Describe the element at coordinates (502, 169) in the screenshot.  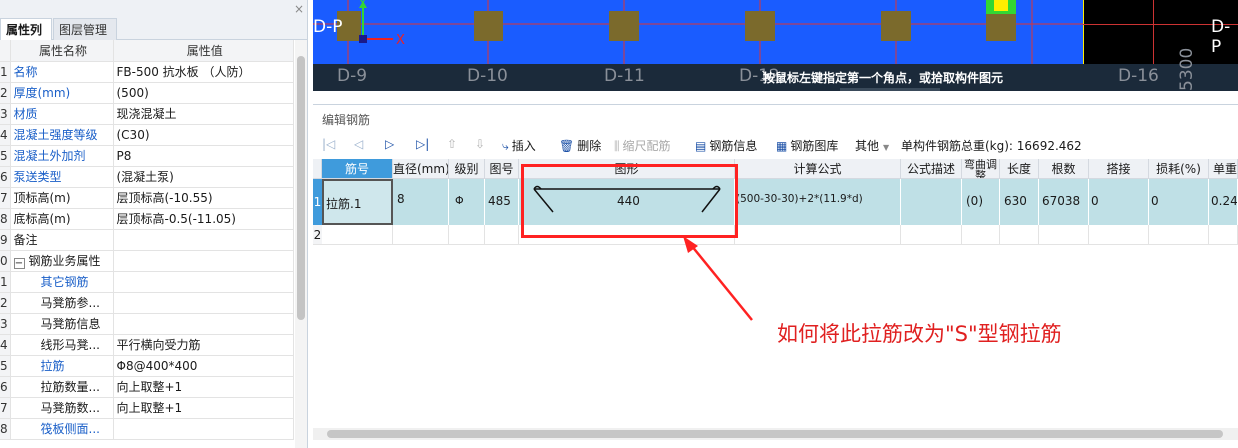
I see `column-header: 图号` at that location.